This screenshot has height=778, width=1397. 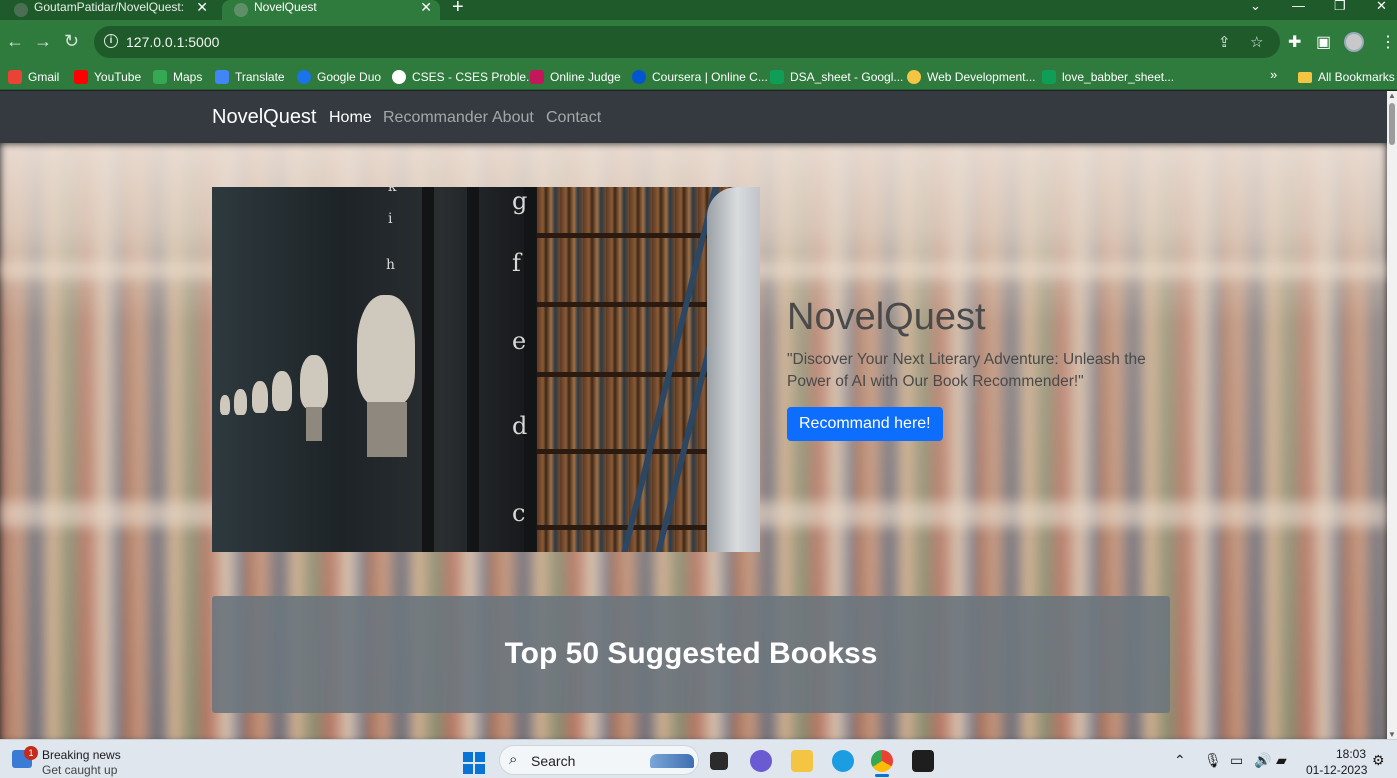 I want to click on site-info-icon: i, so click(x=111, y=41).